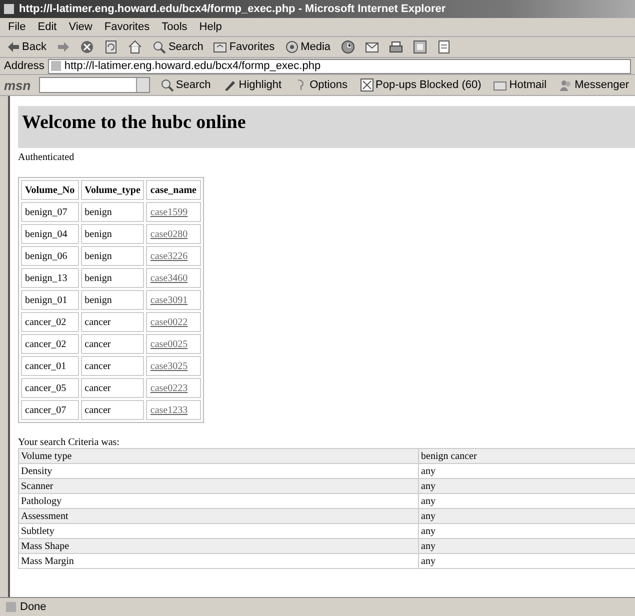  I want to click on auth-status: Authenticated, so click(47, 157).